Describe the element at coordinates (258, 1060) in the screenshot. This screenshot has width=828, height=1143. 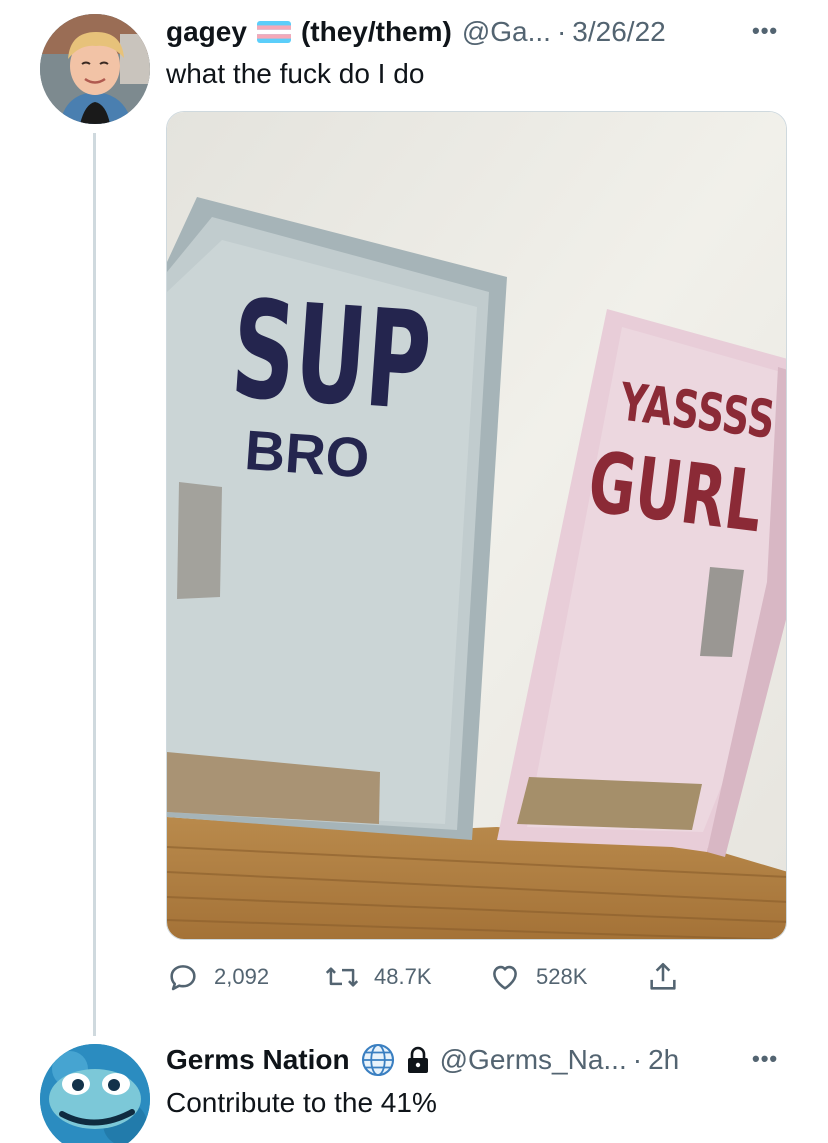
I see `reply-author-name: Germs Nation` at that location.